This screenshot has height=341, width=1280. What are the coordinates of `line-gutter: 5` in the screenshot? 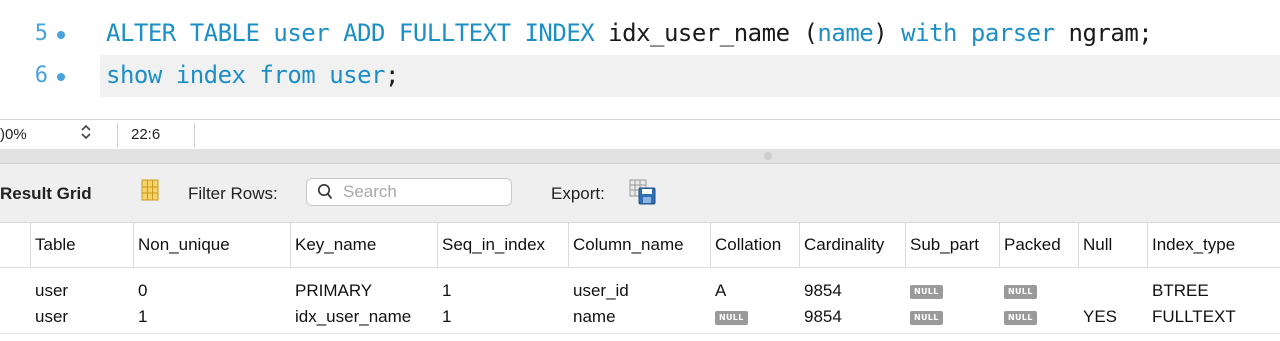 It's located at (50, 34).